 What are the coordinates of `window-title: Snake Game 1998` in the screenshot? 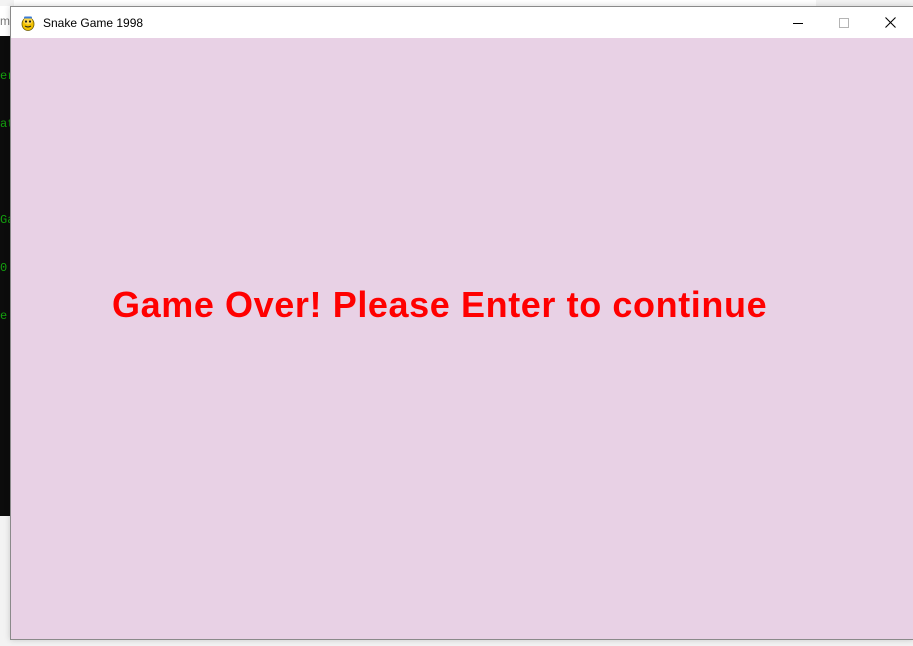 It's located at (93, 22).